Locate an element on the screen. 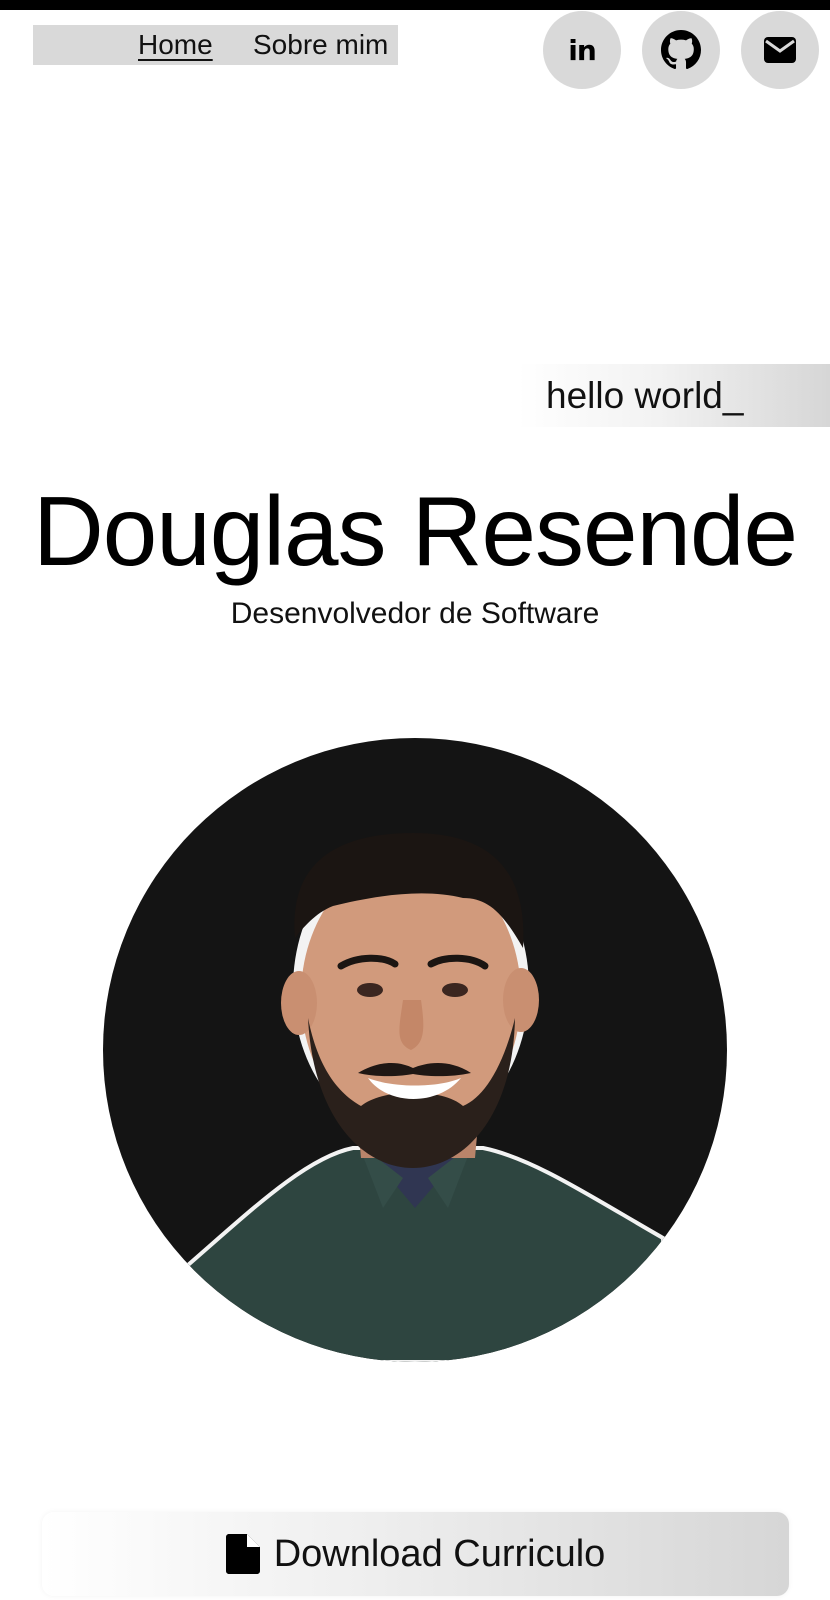 Image resolution: width=830 pixels, height=1600 pixels. github-icon is located at coordinates (681, 50).